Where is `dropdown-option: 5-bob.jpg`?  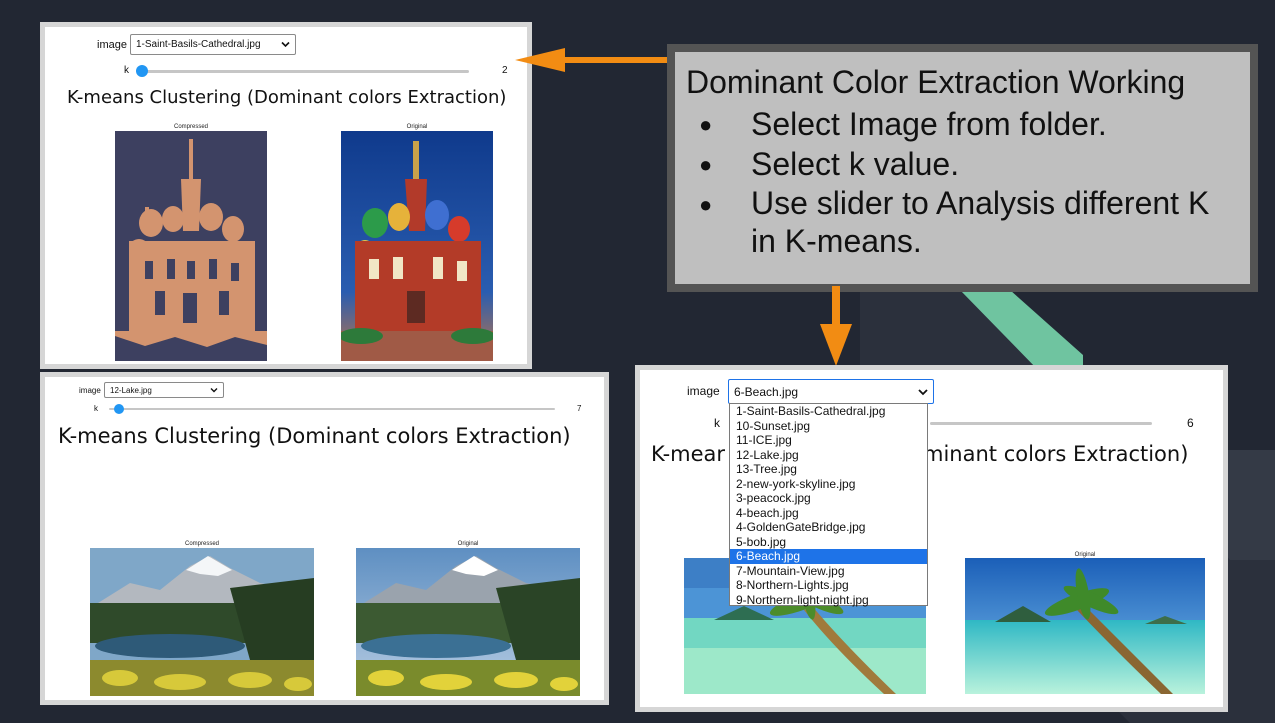 dropdown-option: 5-bob.jpg is located at coordinates (828, 542).